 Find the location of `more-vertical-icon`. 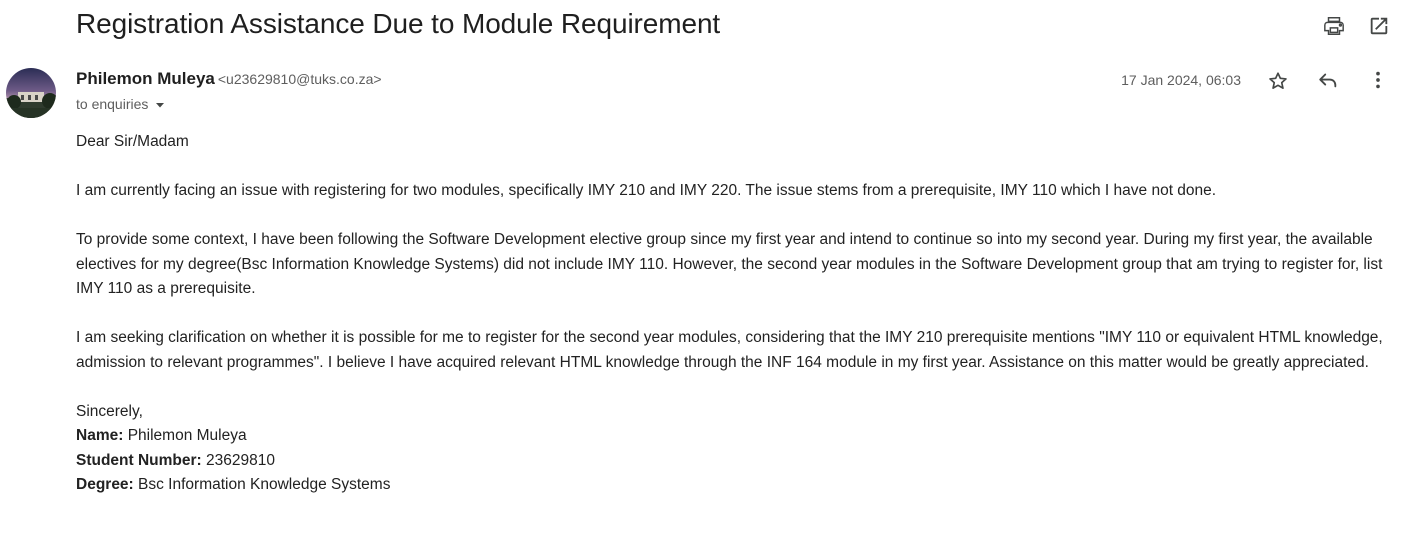

more-vertical-icon is located at coordinates (1378, 80).